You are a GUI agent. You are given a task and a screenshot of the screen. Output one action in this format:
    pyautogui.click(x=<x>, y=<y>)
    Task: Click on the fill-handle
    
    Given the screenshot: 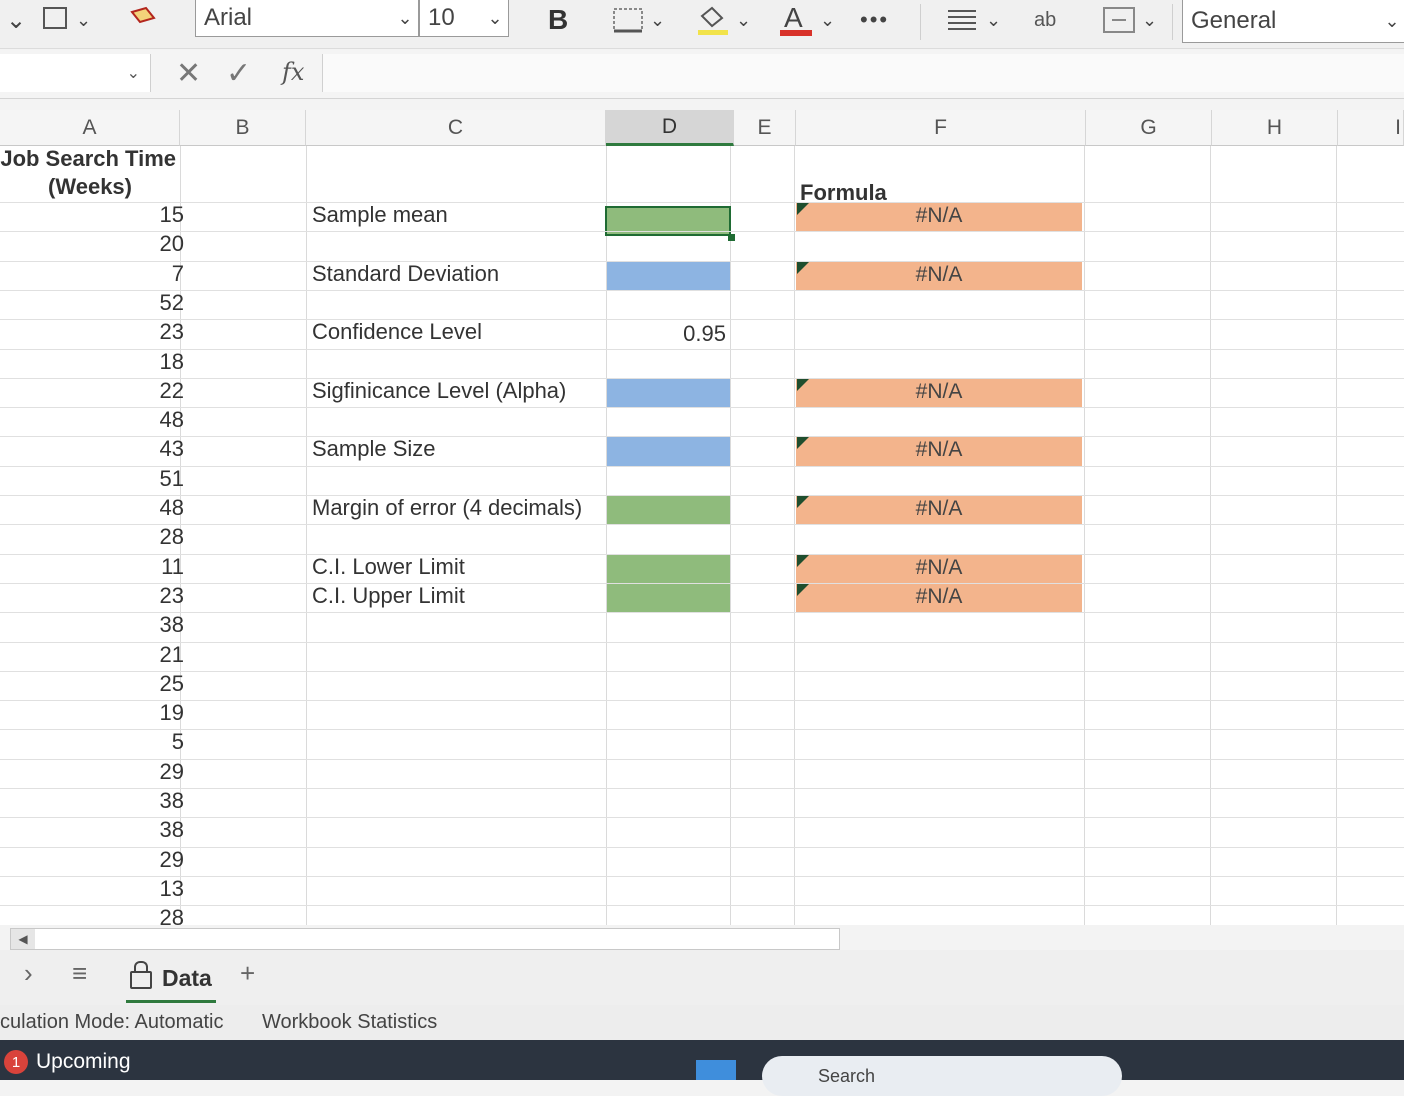 What is the action you would take?
    pyautogui.click(x=731, y=237)
    